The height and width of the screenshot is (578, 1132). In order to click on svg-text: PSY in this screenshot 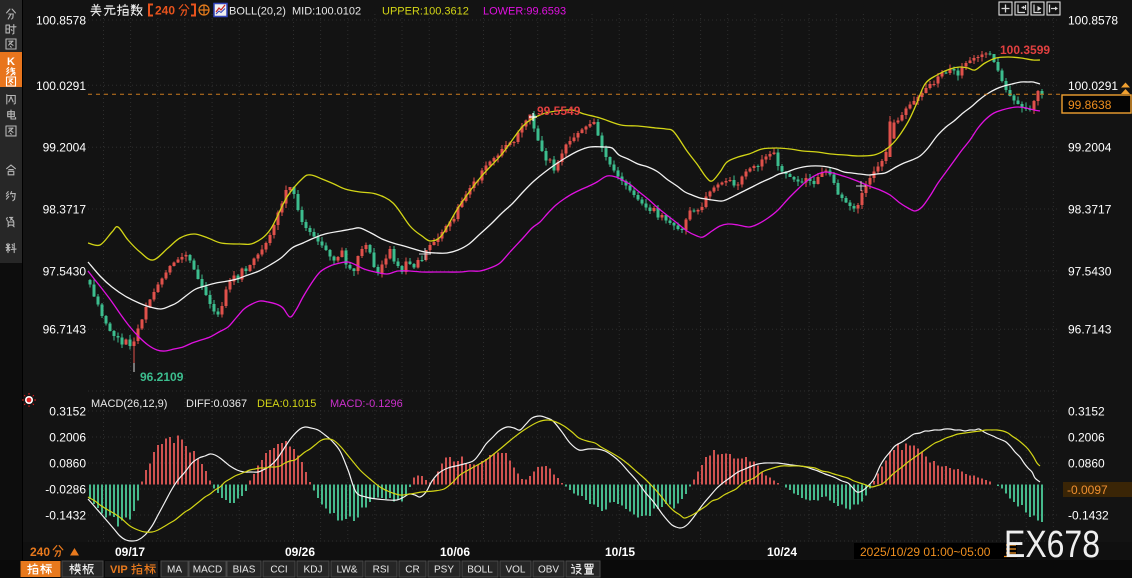, I will do `click(444, 570)`.